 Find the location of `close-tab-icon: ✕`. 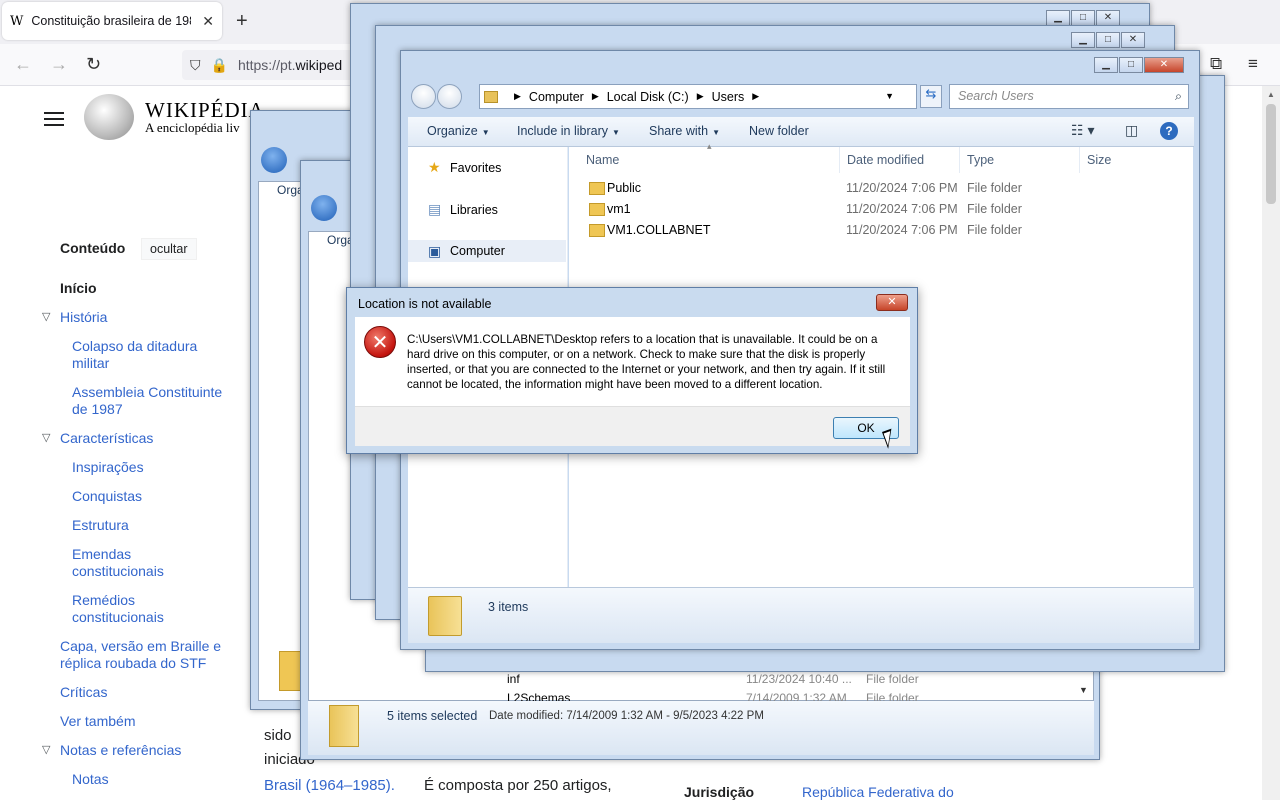

close-tab-icon: ✕ is located at coordinates (208, 21).